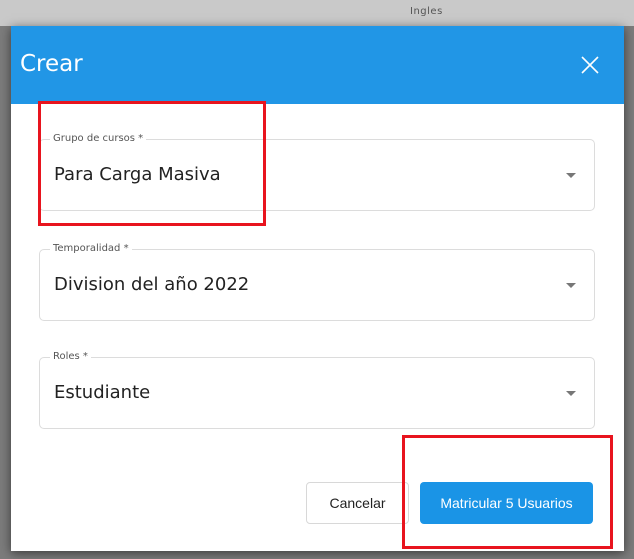  I want to click on course-group-value: Para Carga Masiva, so click(137, 174).